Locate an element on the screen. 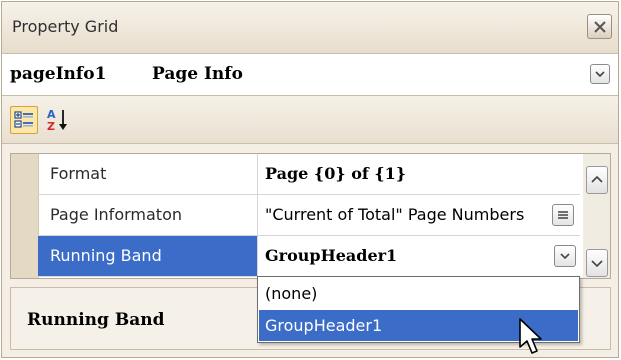 This screenshot has width=621, height=360. property-grid-toolbar: A Z is located at coordinates (310, 120).